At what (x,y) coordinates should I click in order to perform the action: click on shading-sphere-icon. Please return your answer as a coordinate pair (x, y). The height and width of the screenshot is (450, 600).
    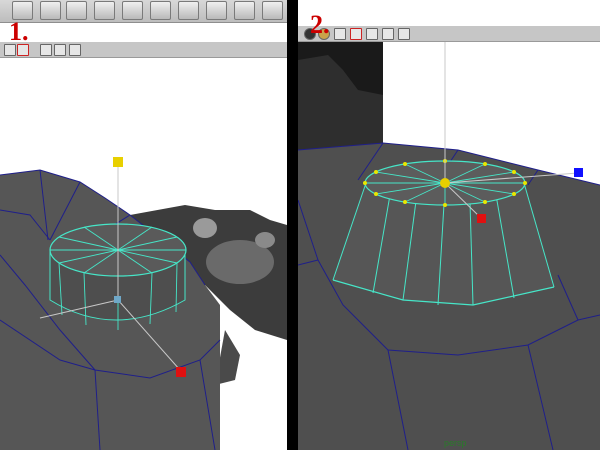
    Looking at the image, I should click on (75, 50).